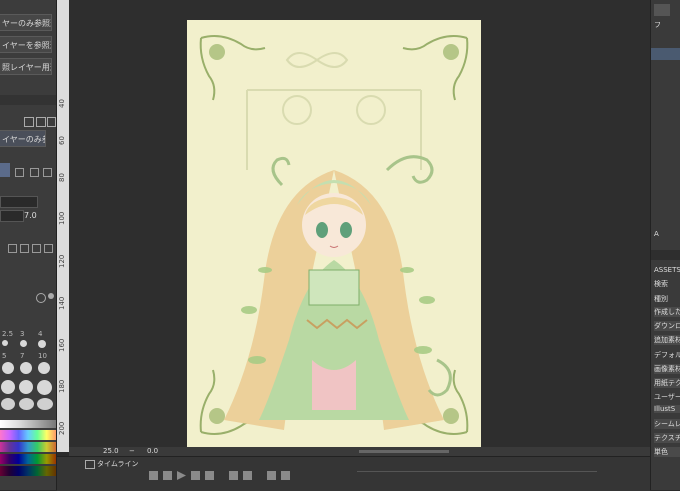 The width and height of the screenshot is (680, 491). What do you see at coordinates (667, 234) in the screenshot?
I see `layer-item: A` at bounding box center [667, 234].